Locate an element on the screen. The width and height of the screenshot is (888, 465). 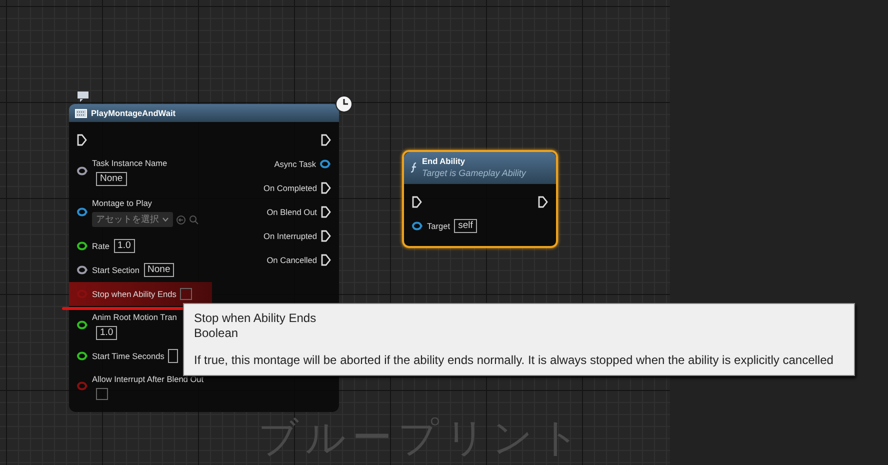
tooltip-type: Boolean is located at coordinates (217, 333).